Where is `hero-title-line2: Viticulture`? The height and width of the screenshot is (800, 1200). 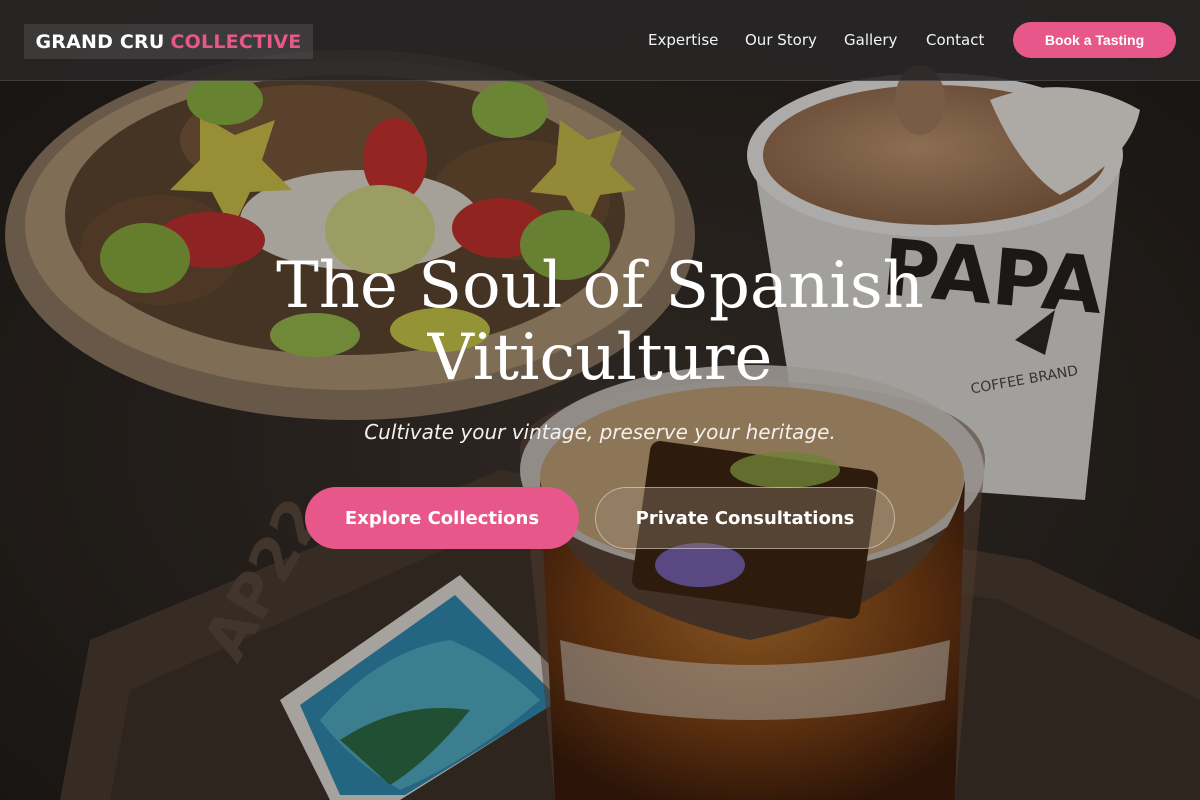 hero-title-line2: Viticulture is located at coordinates (600, 358).